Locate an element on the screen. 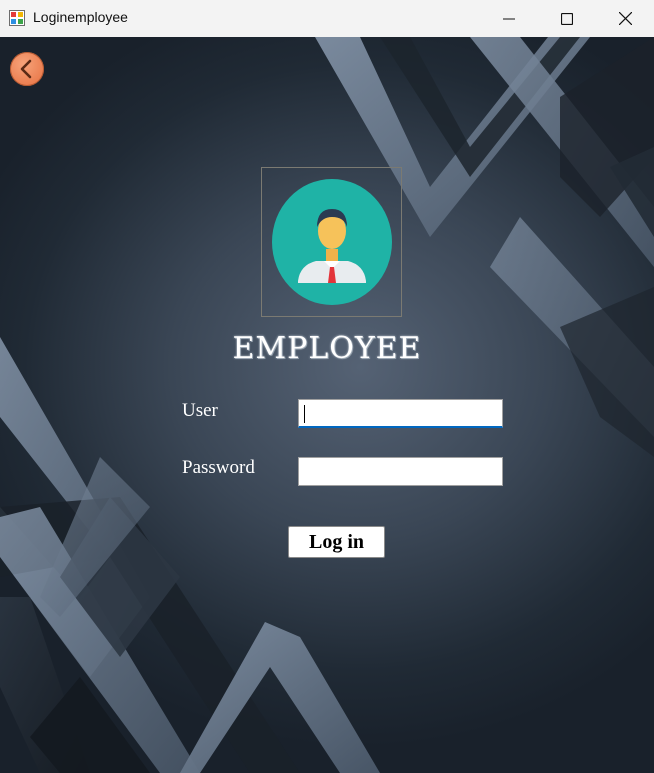  maximize-icon is located at coordinates (567, 18).